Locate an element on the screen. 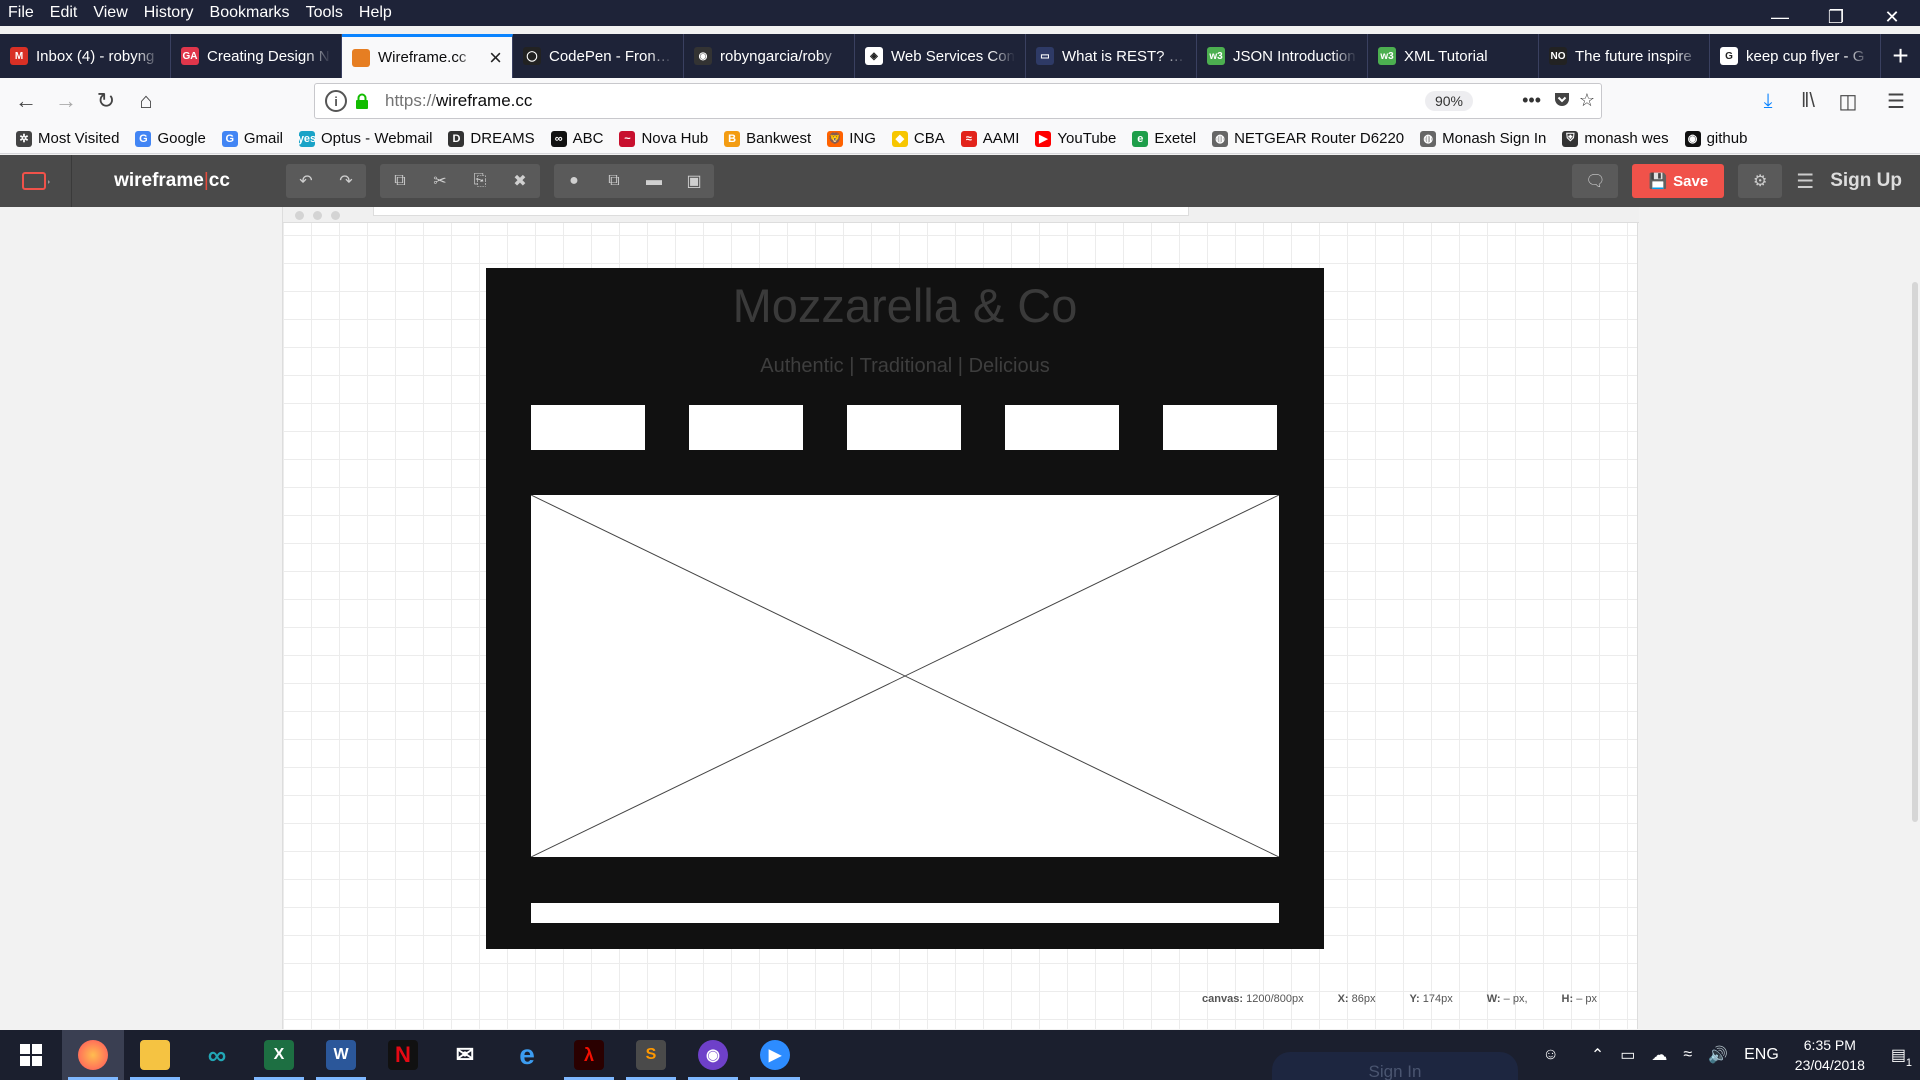 The height and width of the screenshot is (1080, 1920). bookmark-item: B Bankwest is located at coordinates (767, 138).